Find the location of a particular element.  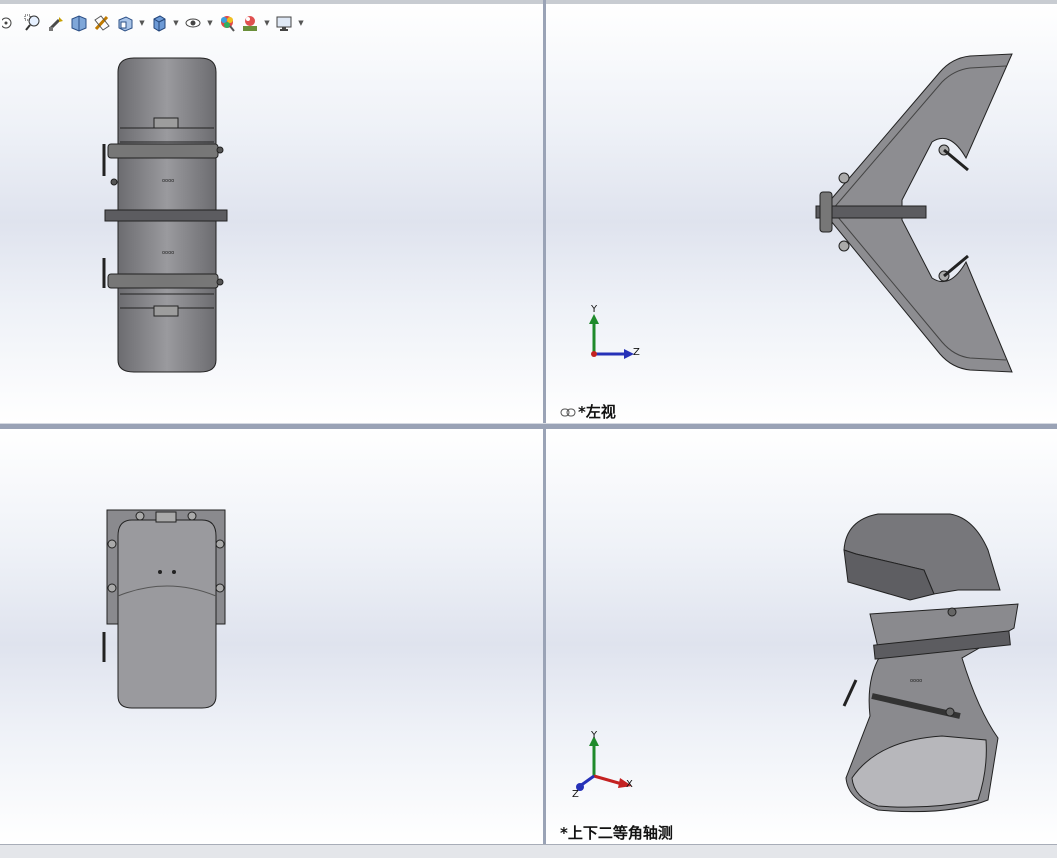

apply-scene-dropdown-icon: ▼ is located at coordinates (267, 23).